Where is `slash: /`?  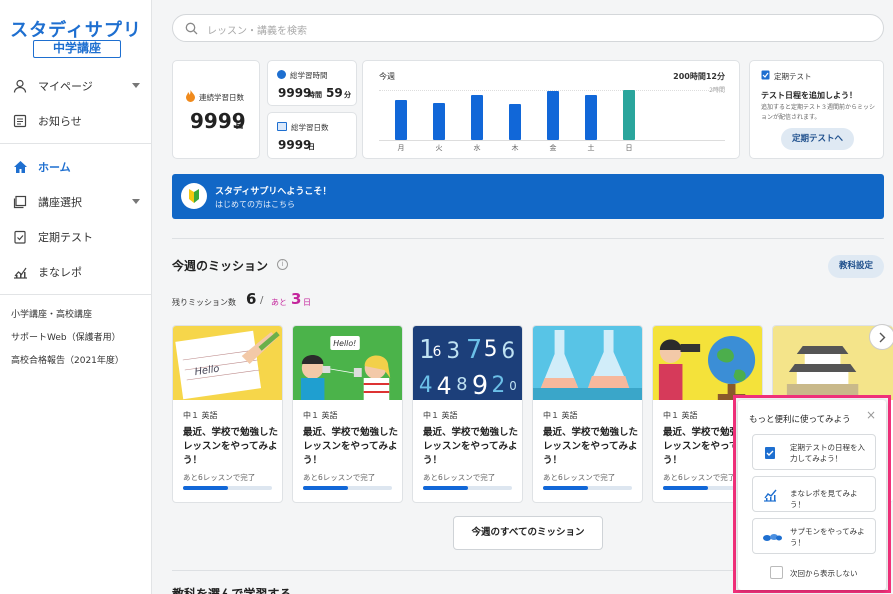
slash: / is located at coordinates (262, 300).